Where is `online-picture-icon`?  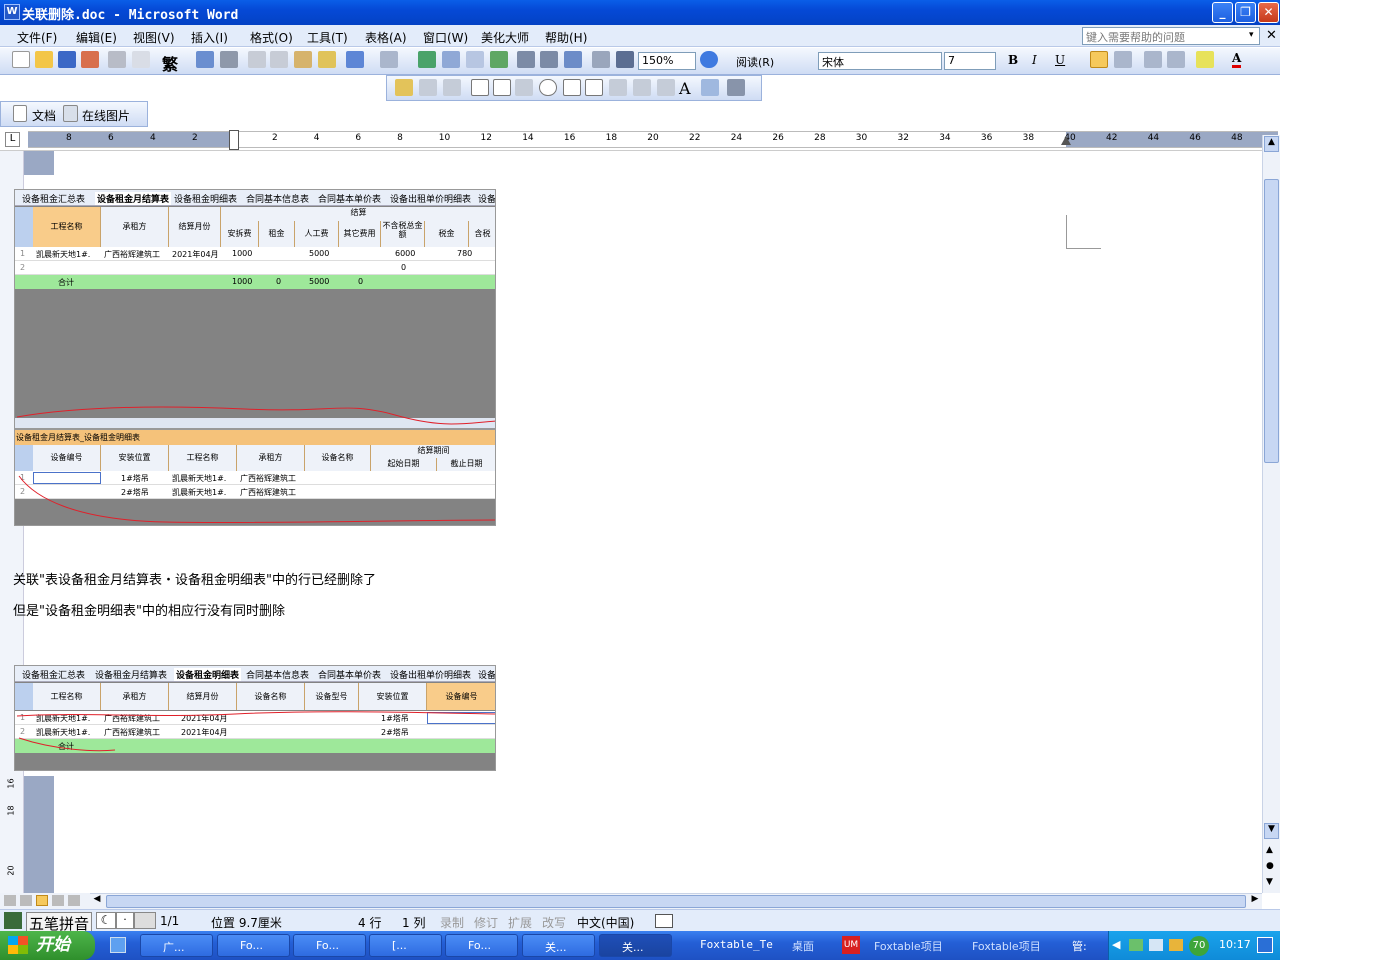
online-picture-icon is located at coordinates (70, 113).